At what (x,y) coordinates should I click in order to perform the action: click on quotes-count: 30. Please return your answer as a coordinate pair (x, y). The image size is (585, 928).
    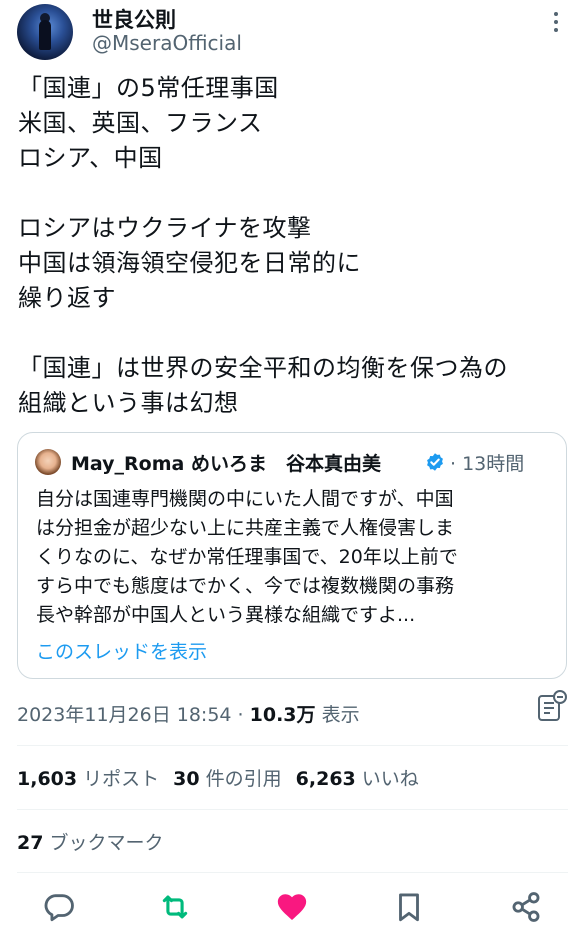
    Looking at the image, I should click on (186, 779).